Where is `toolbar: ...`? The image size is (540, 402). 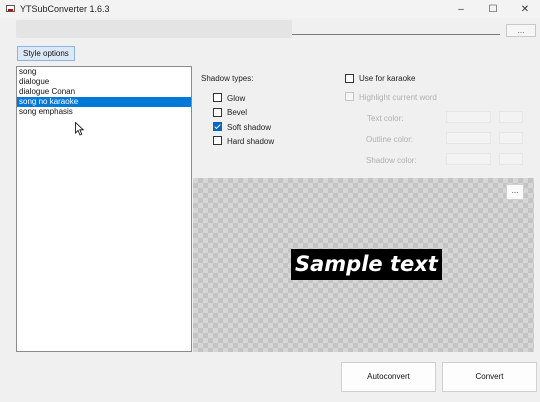 toolbar: ... is located at coordinates (270, 30).